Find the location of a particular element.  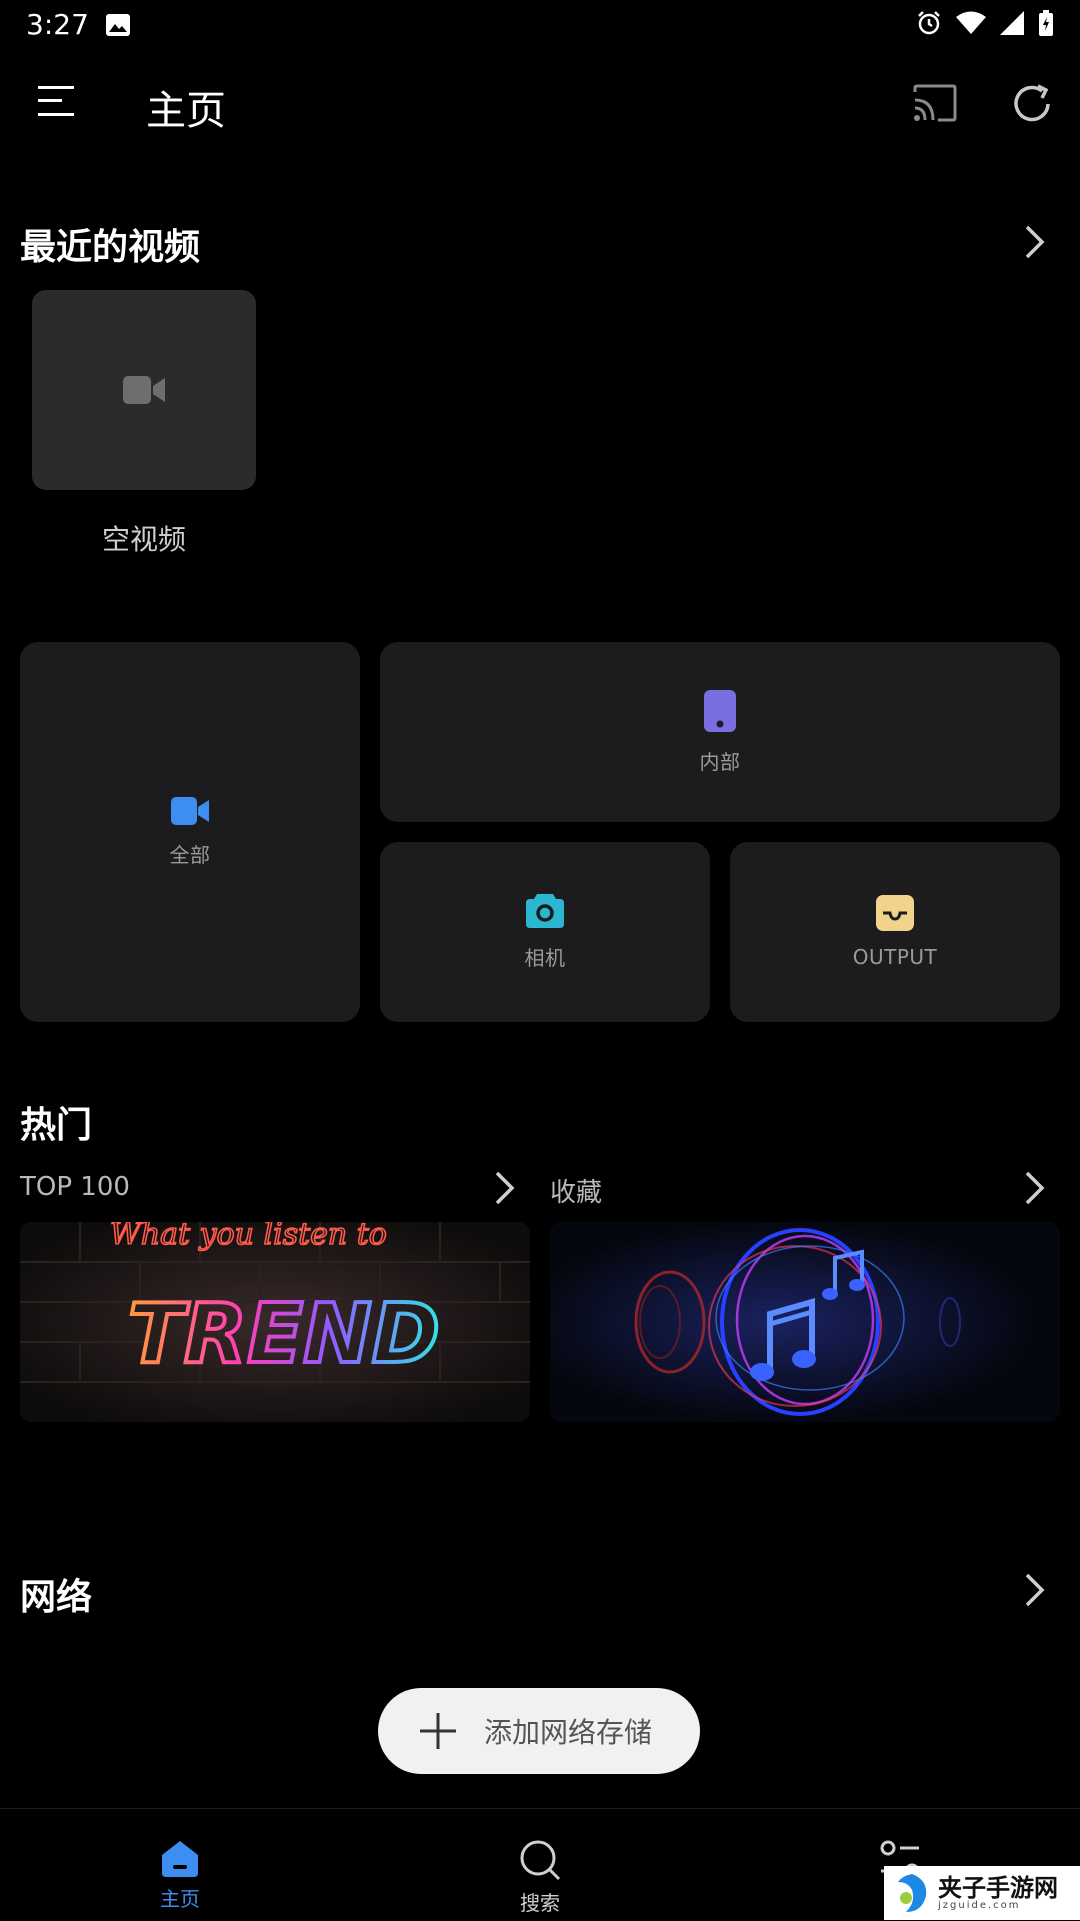

plus-icon is located at coordinates (438, 1731).